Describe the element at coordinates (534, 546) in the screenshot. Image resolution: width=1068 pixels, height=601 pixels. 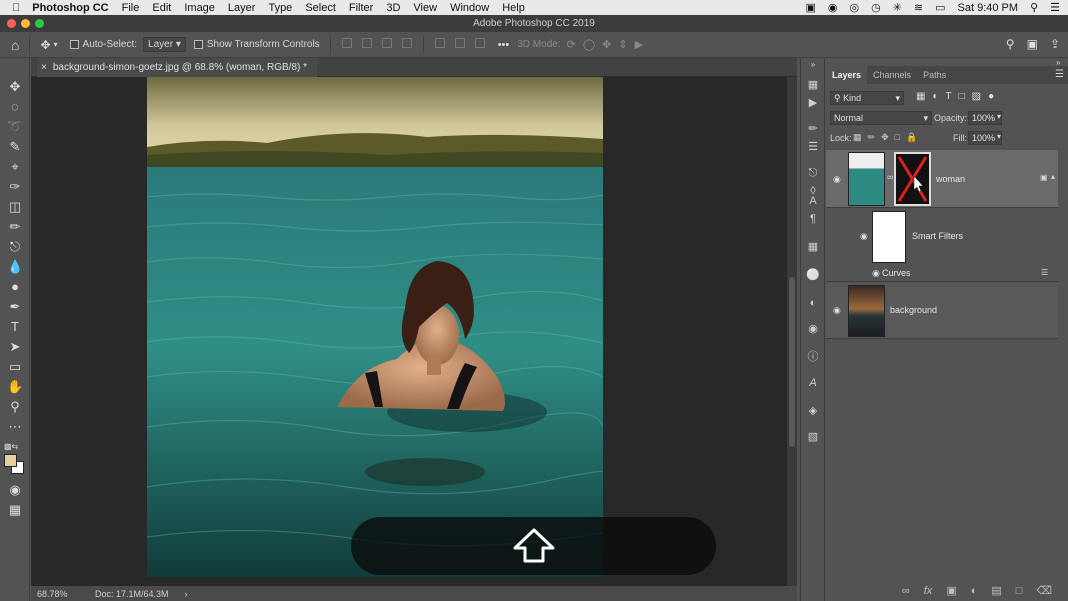
I see `up-arrow-icon` at that location.